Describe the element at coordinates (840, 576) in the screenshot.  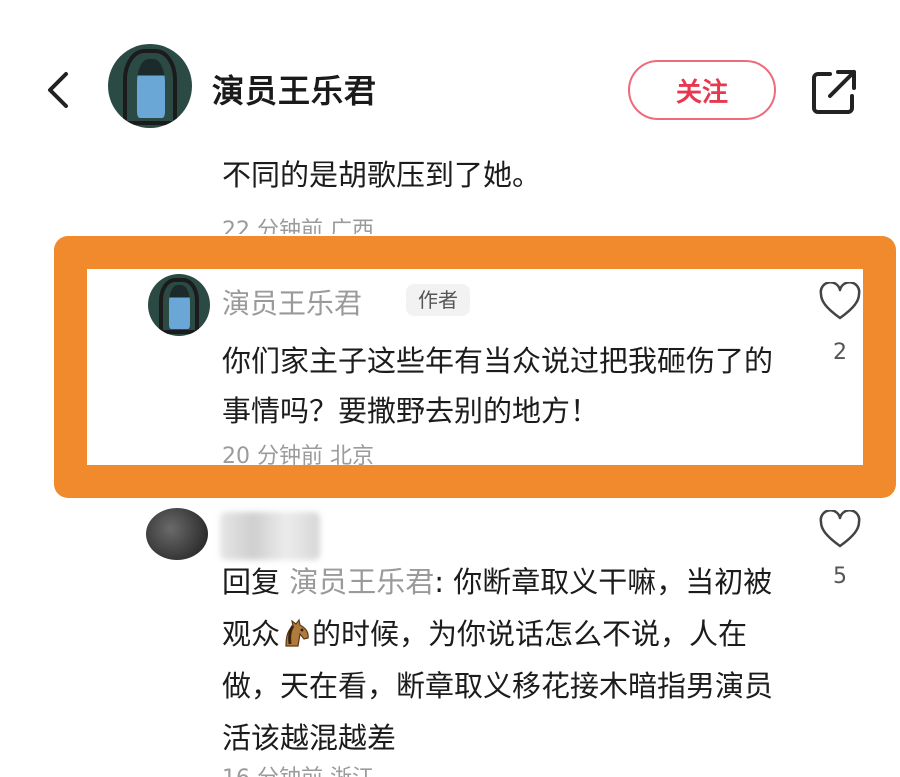
I see `like-count: 5` at that location.